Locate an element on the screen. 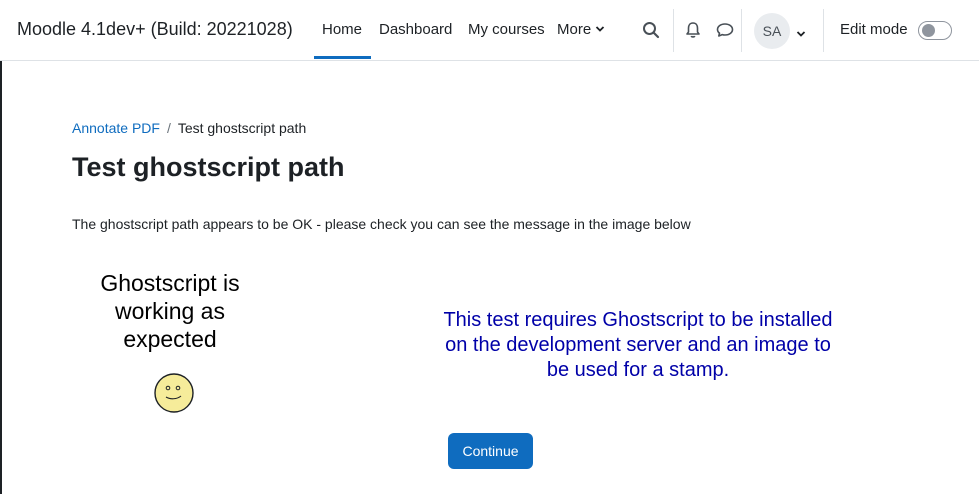 This screenshot has height=494, width=979. test-image-line: working as is located at coordinates (170, 311).